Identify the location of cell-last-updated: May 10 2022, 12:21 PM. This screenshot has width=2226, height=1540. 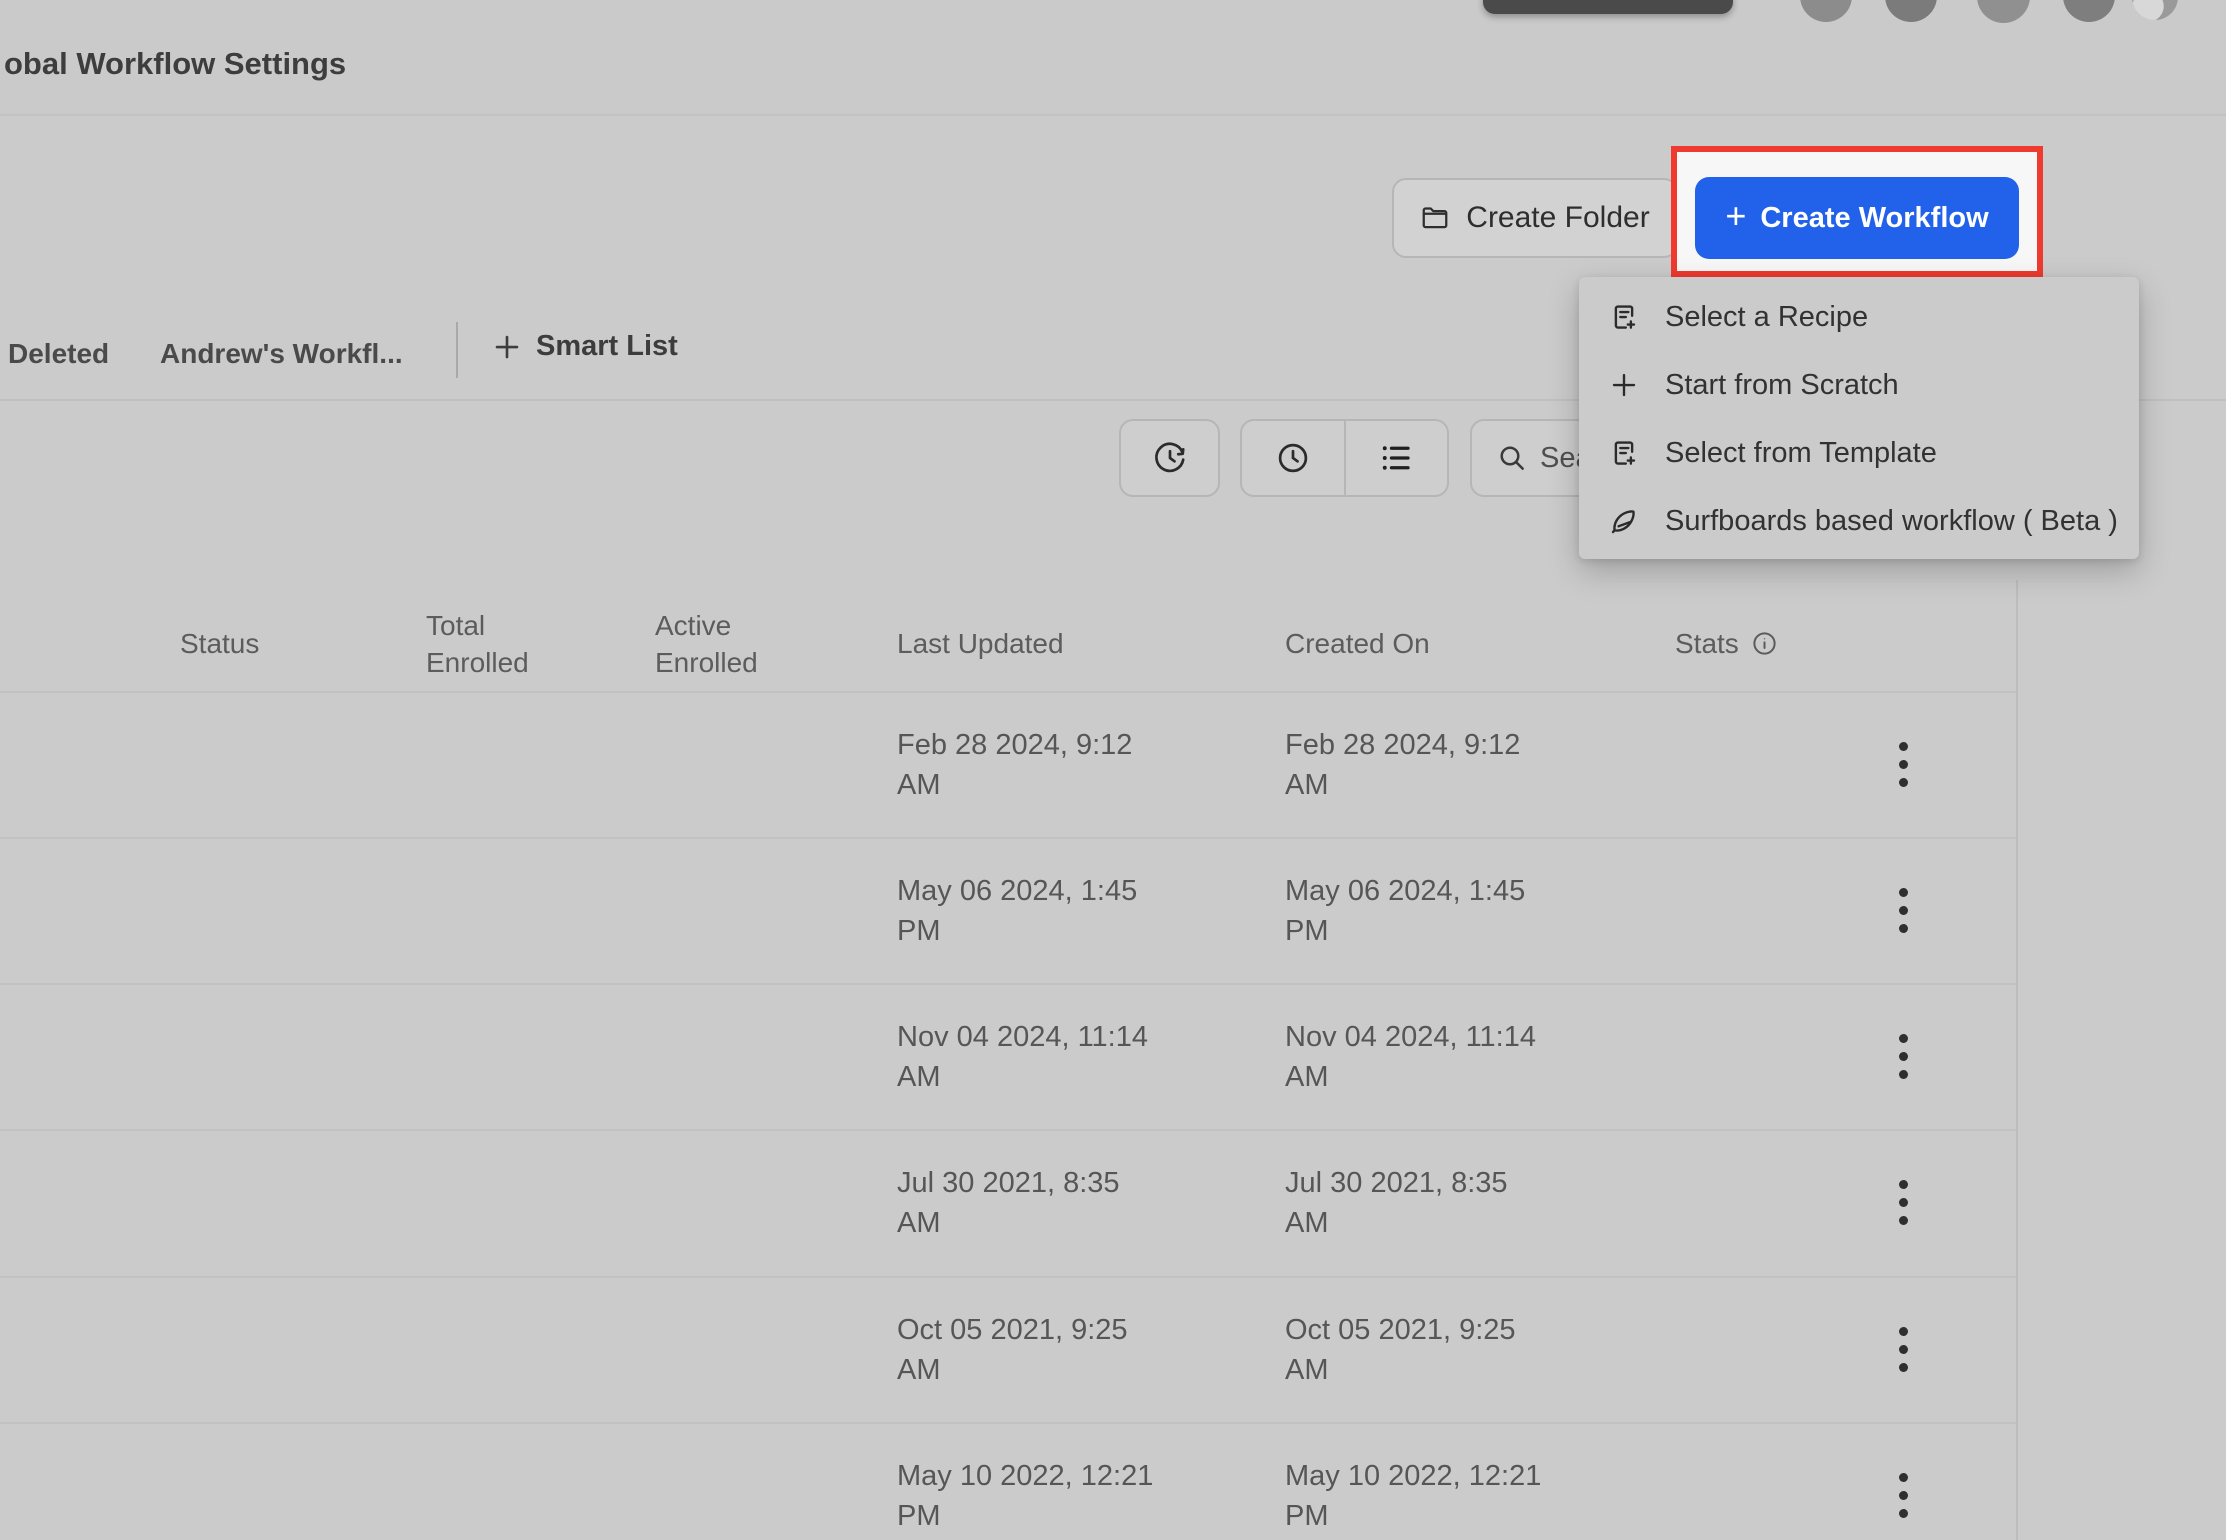
(1025, 1496).